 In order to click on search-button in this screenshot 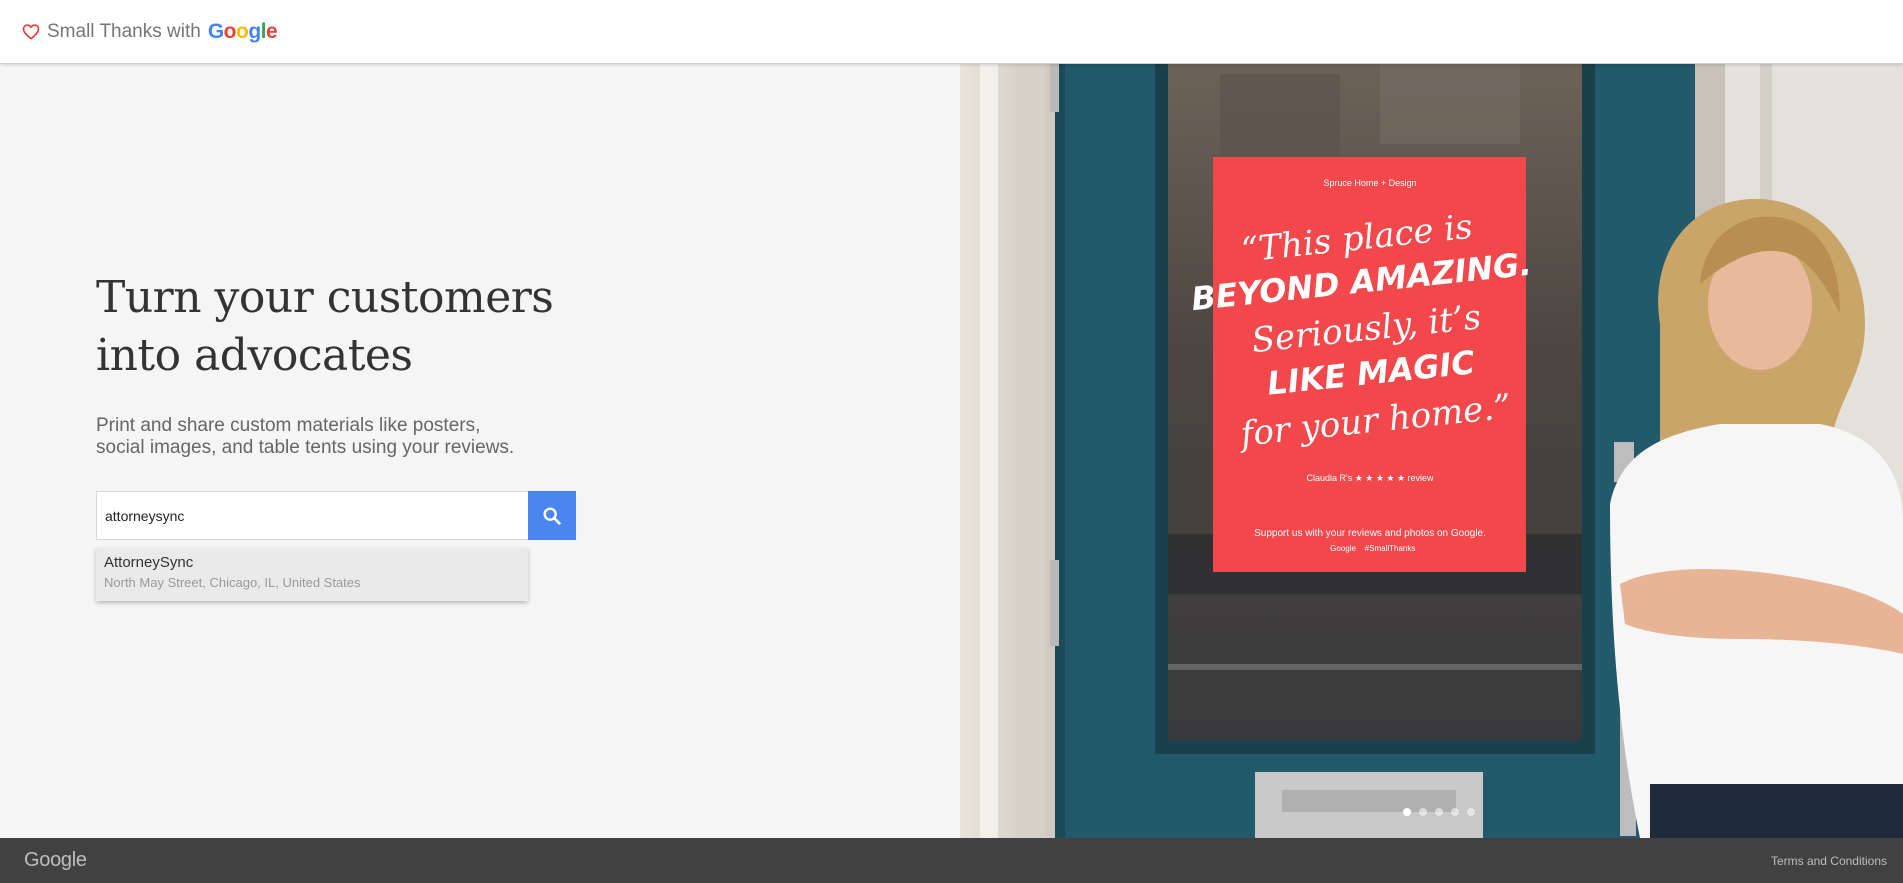, I will do `click(552, 515)`.